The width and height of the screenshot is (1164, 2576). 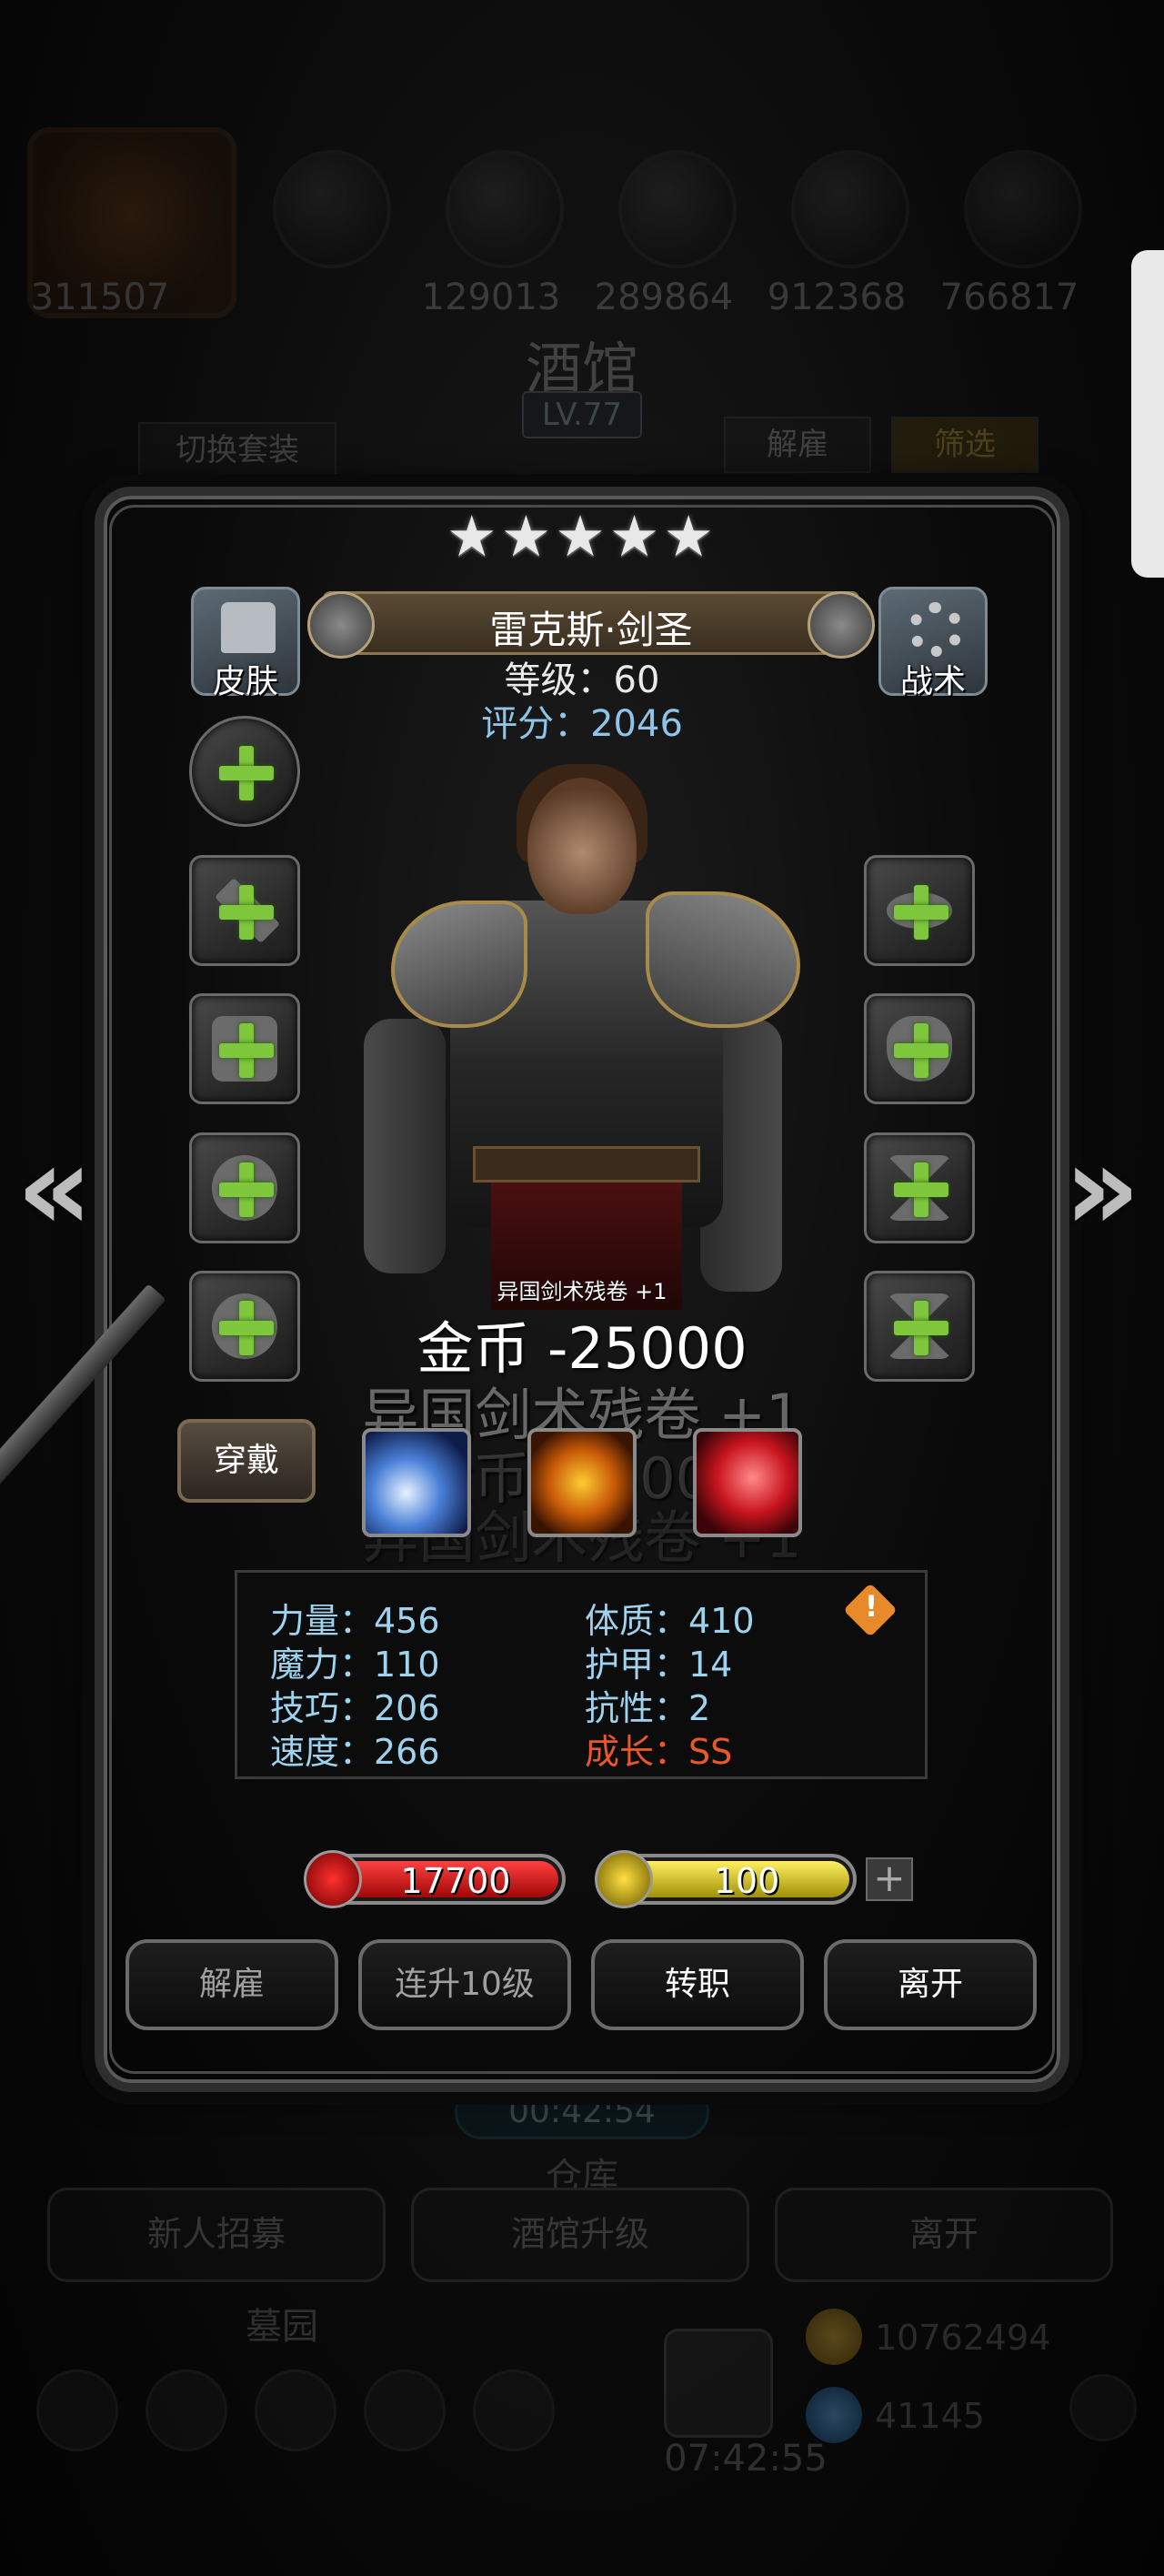 I want to click on stat-resistance: 抗性：2, so click(x=648, y=1708).